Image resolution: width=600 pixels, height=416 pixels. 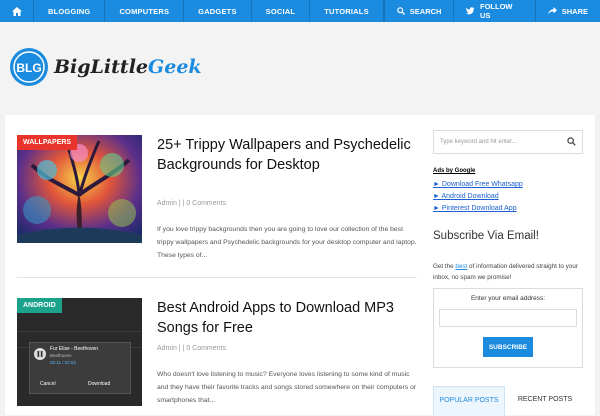 What do you see at coordinates (47, 142) in the screenshot?
I see `post-category-tag: WALLPAPERS` at bounding box center [47, 142].